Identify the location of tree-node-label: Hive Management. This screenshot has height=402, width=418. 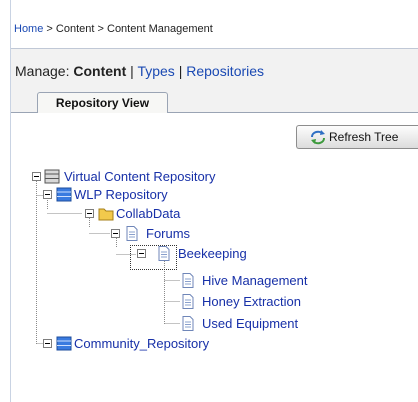
(255, 280).